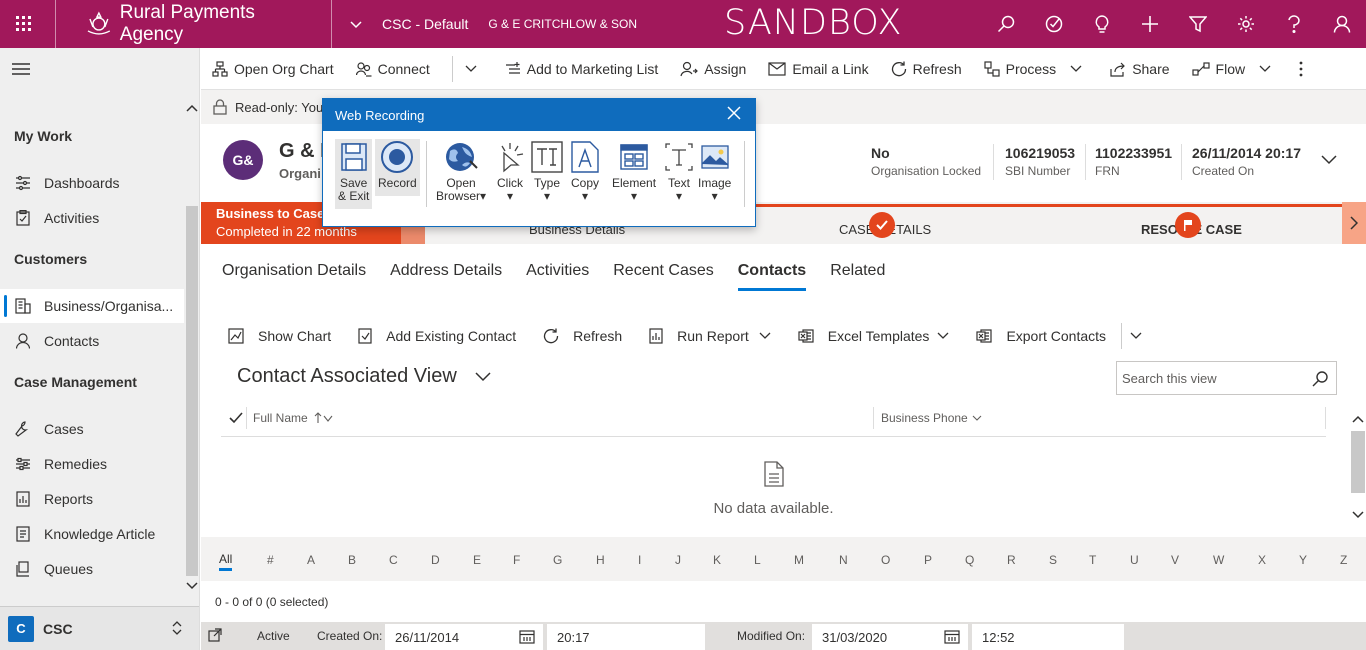 The image size is (1366, 650). What do you see at coordinates (734, 114) in the screenshot?
I see `close-icon` at bounding box center [734, 114].